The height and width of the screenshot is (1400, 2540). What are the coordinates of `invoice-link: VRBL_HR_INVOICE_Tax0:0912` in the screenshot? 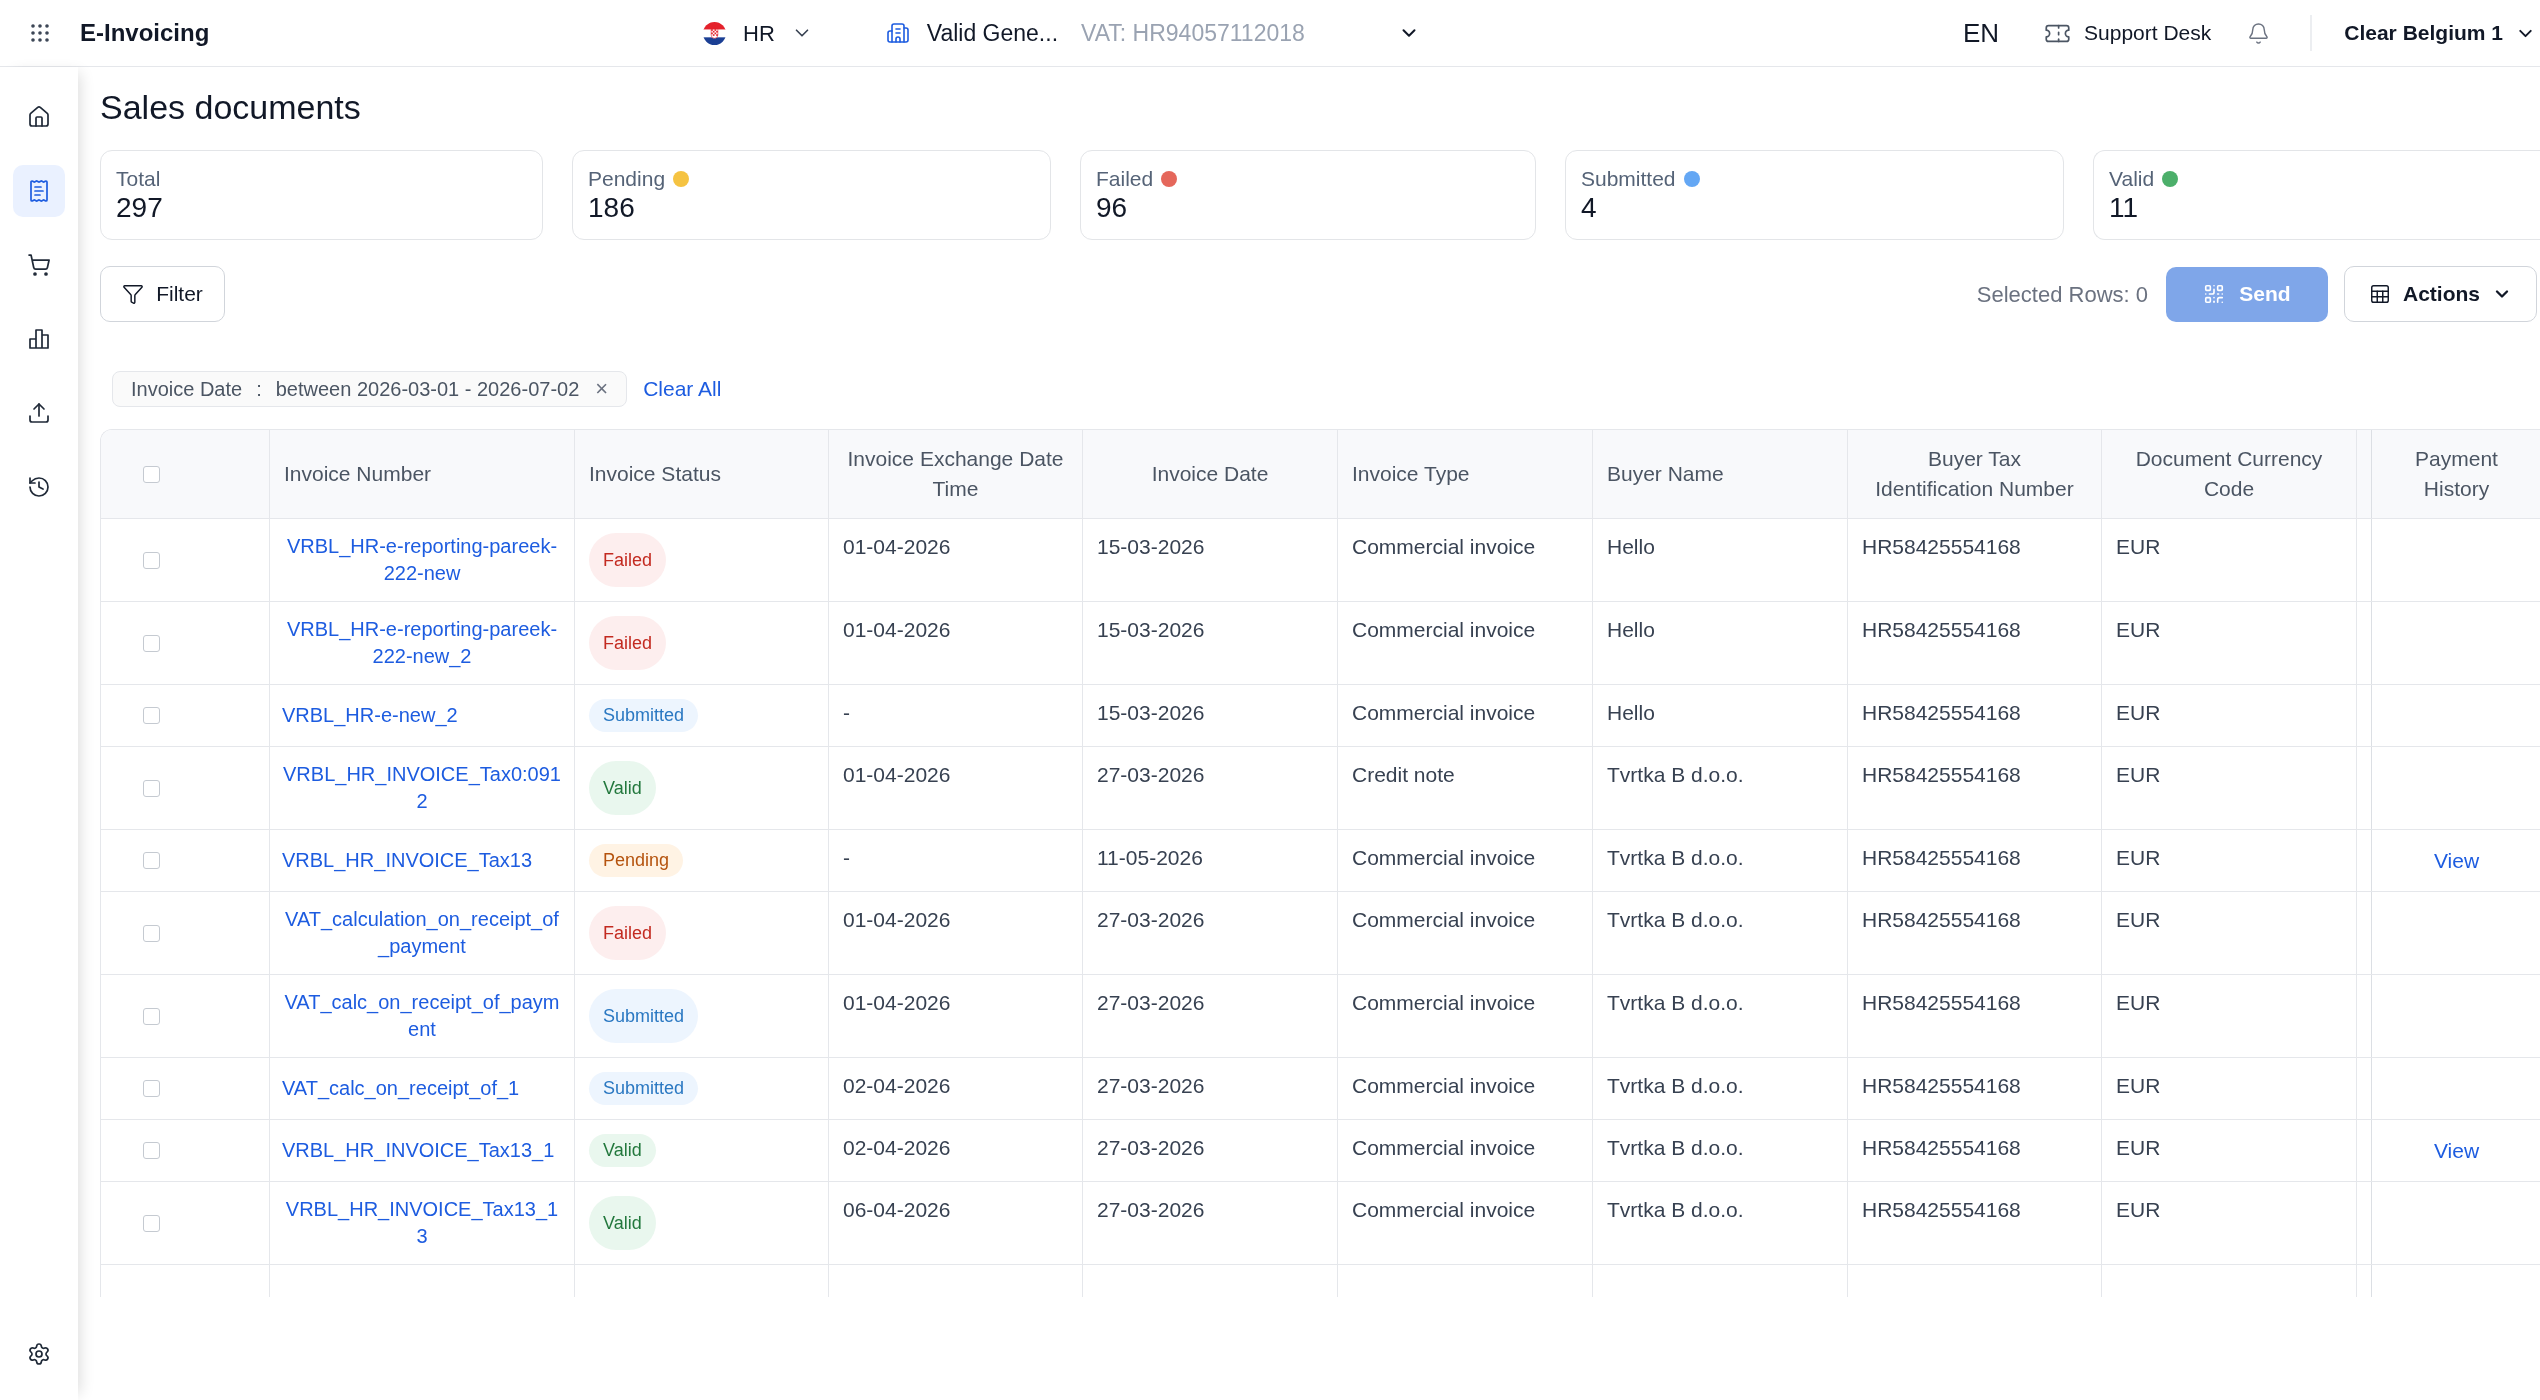 It's located at (422, 788).